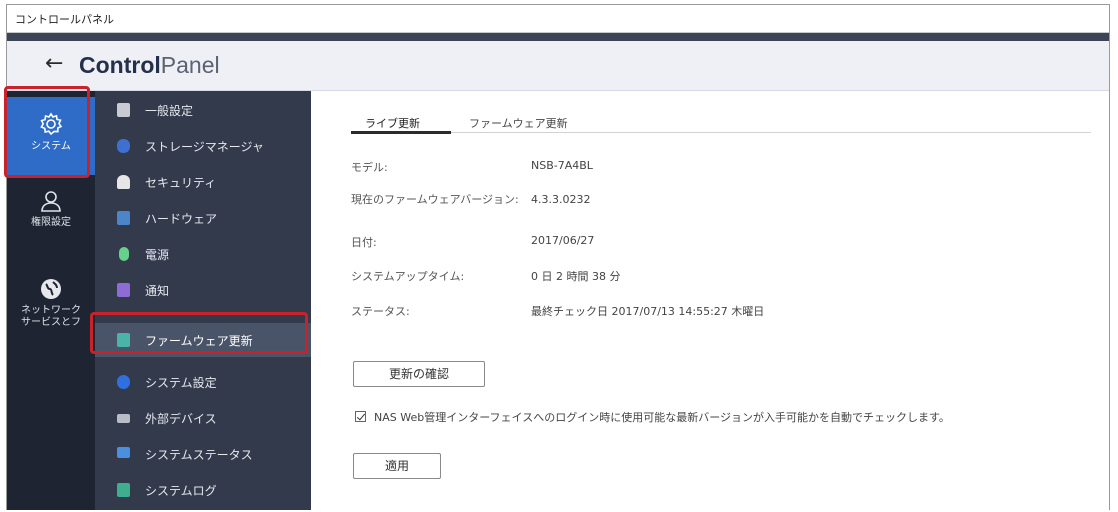 The width and height of the screenshot is (1118, 512). What do you see at coordinates (51, 316) in the screenshot?
I see `rail-item-label: ネットワーク サービスとフ` at bounding box center [51, 316].